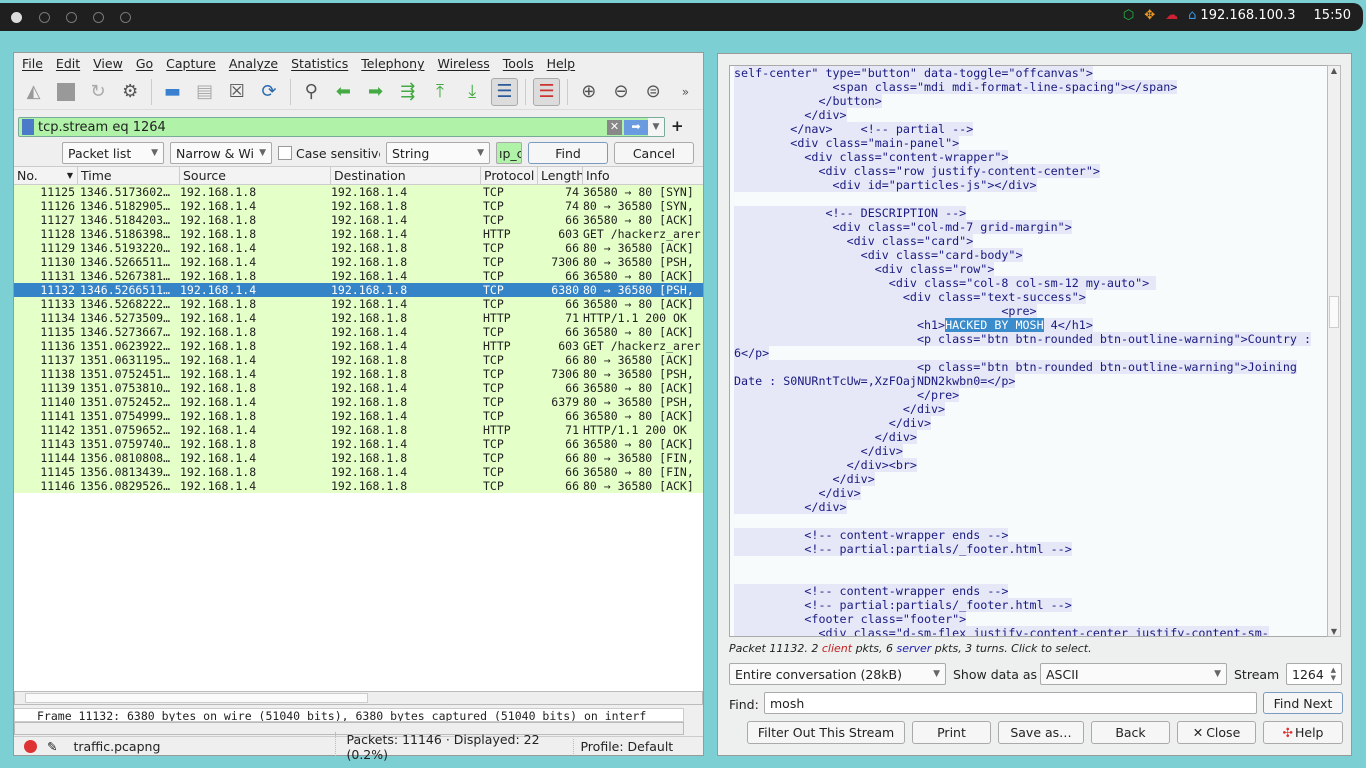  I want to click on stream-number-spinner: 1264 ▲ ▼, so click(1314, 674).